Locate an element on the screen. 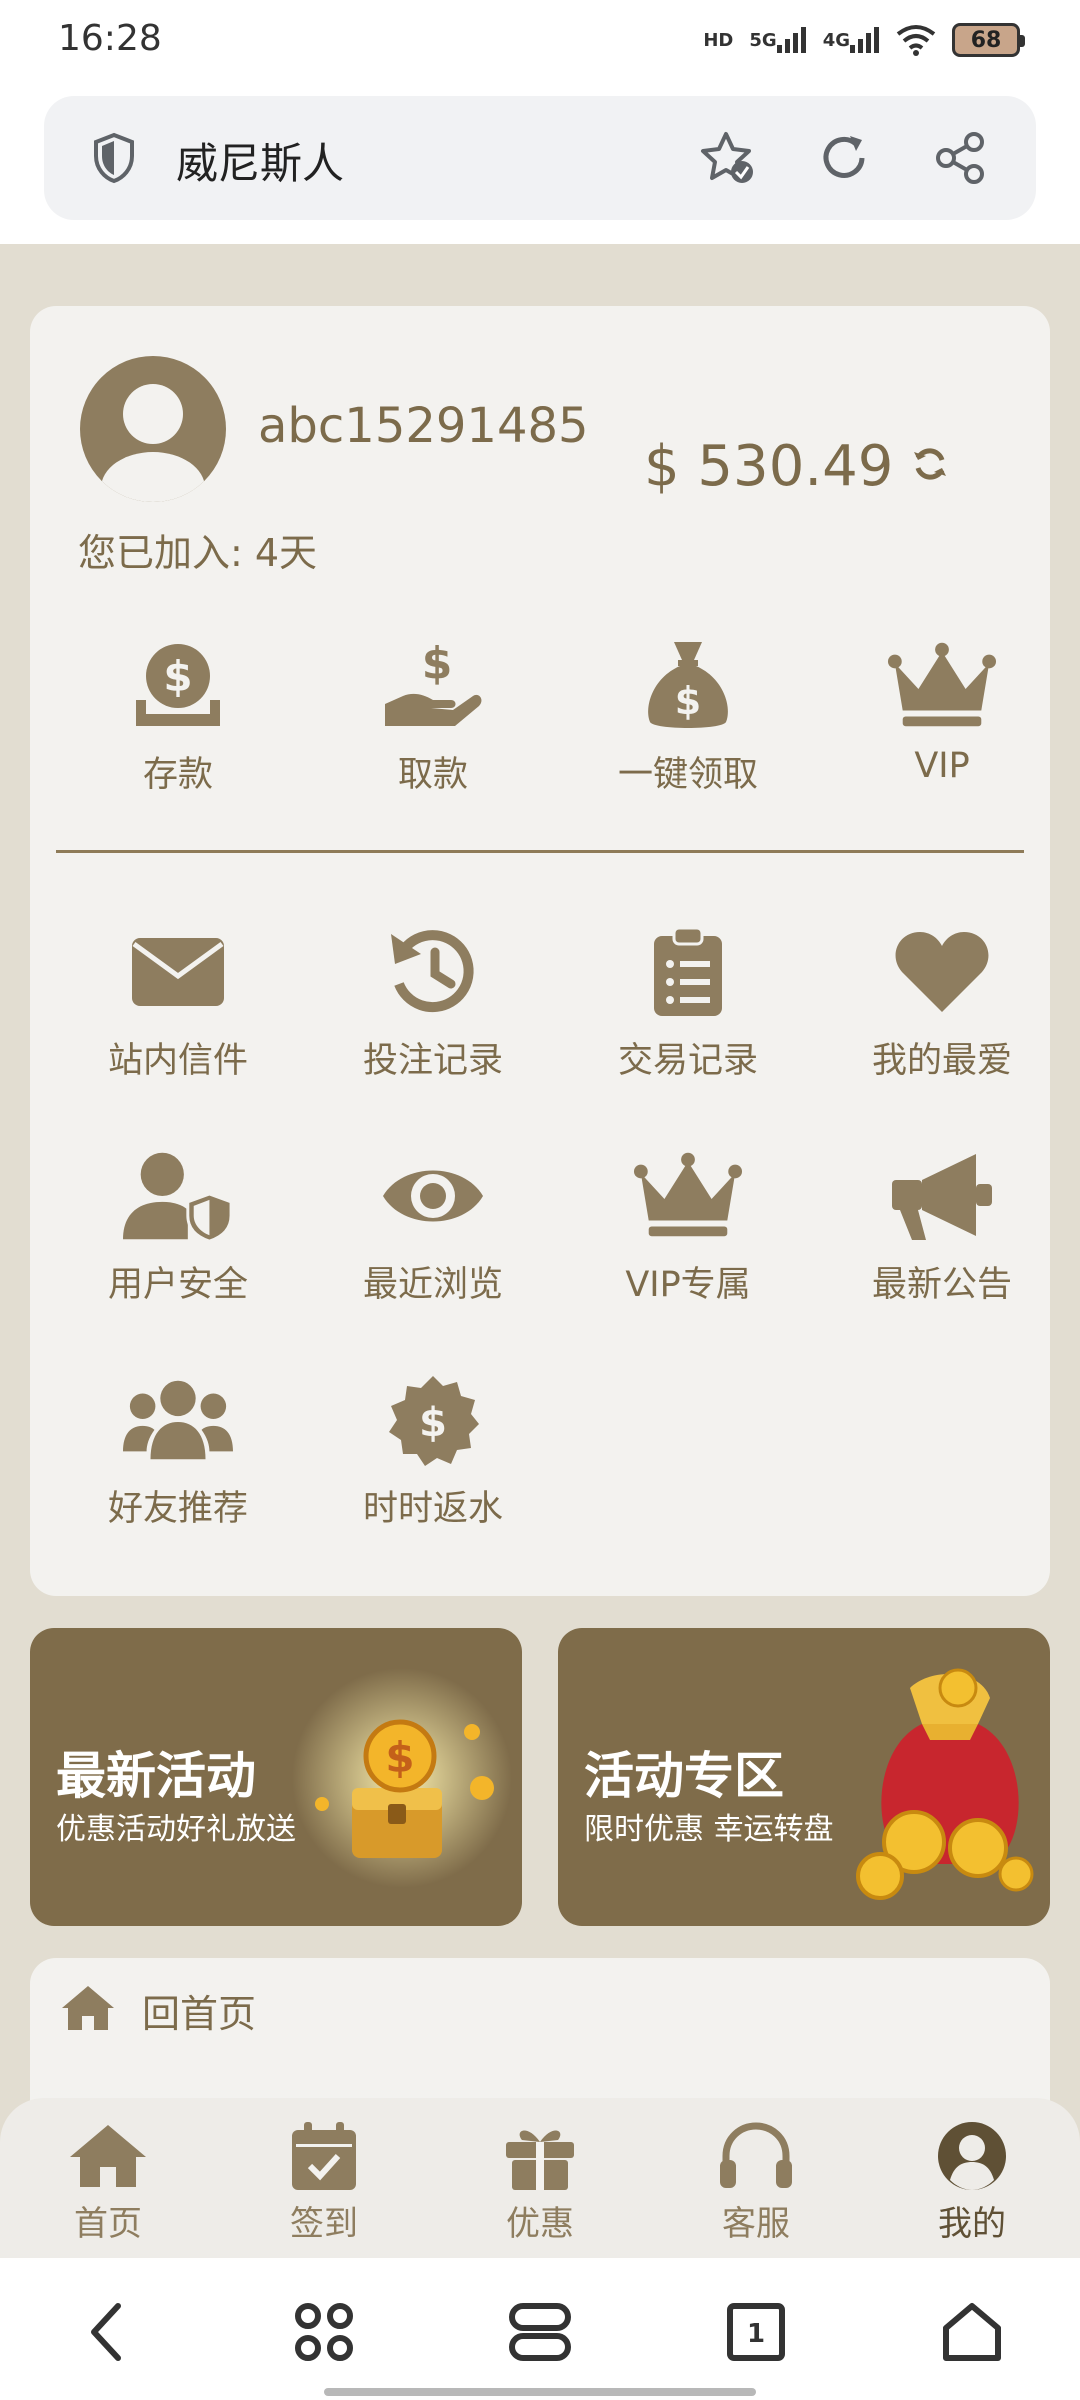  lucky-bag-icon is located at coordinates (930, 1777).